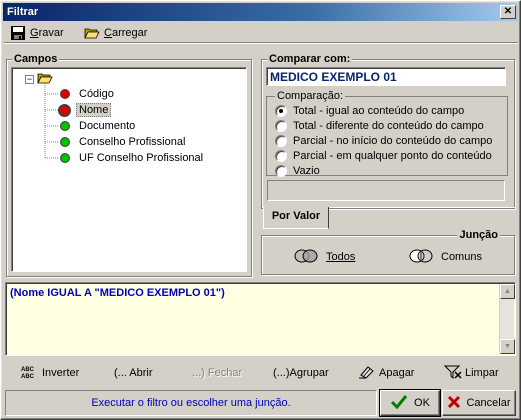  I want to click on red-dot-icon, so click(65, 94).